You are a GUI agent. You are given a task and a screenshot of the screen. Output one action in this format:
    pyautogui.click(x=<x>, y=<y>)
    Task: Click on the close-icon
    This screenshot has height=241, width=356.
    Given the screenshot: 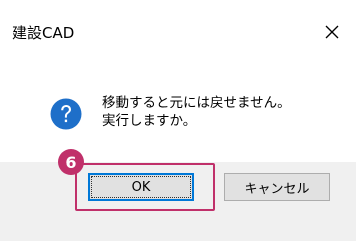 What is the action you would take?
    pyautogui.click(x=332, y=32)
    